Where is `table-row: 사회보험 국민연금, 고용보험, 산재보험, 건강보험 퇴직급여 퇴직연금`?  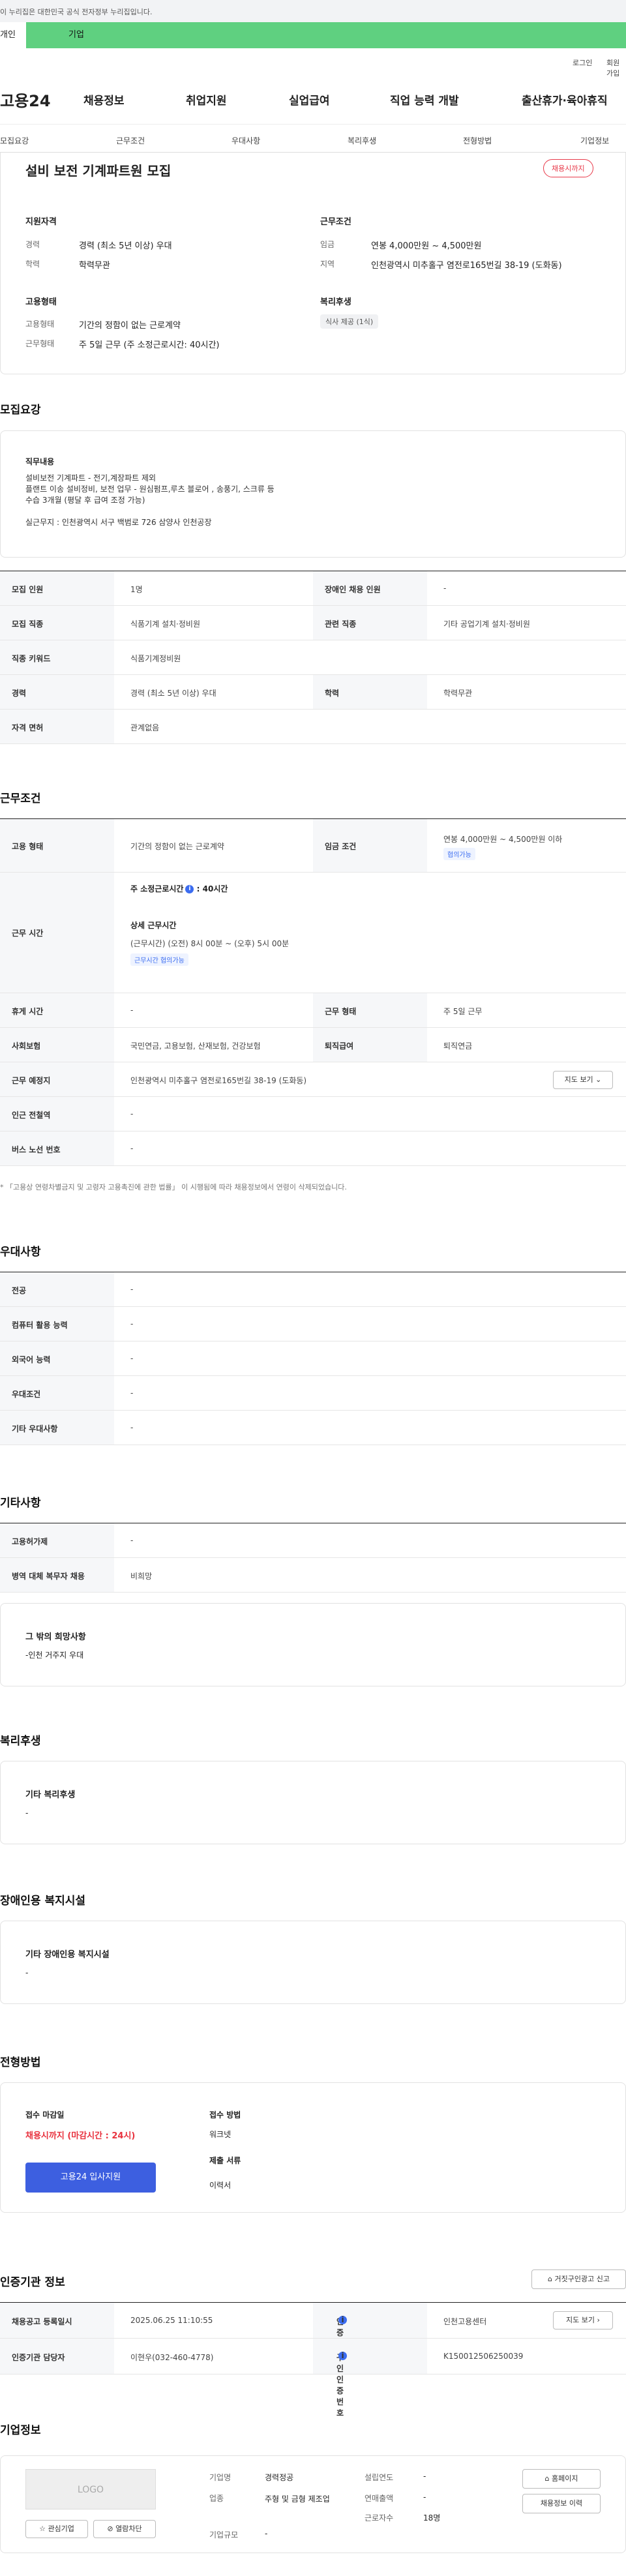
table-row: 사회보험 국민연금, 고용보험, 산재보험, 건강보험 퇴직급여 퇴직연금 is located at coordinates (313, 1045).